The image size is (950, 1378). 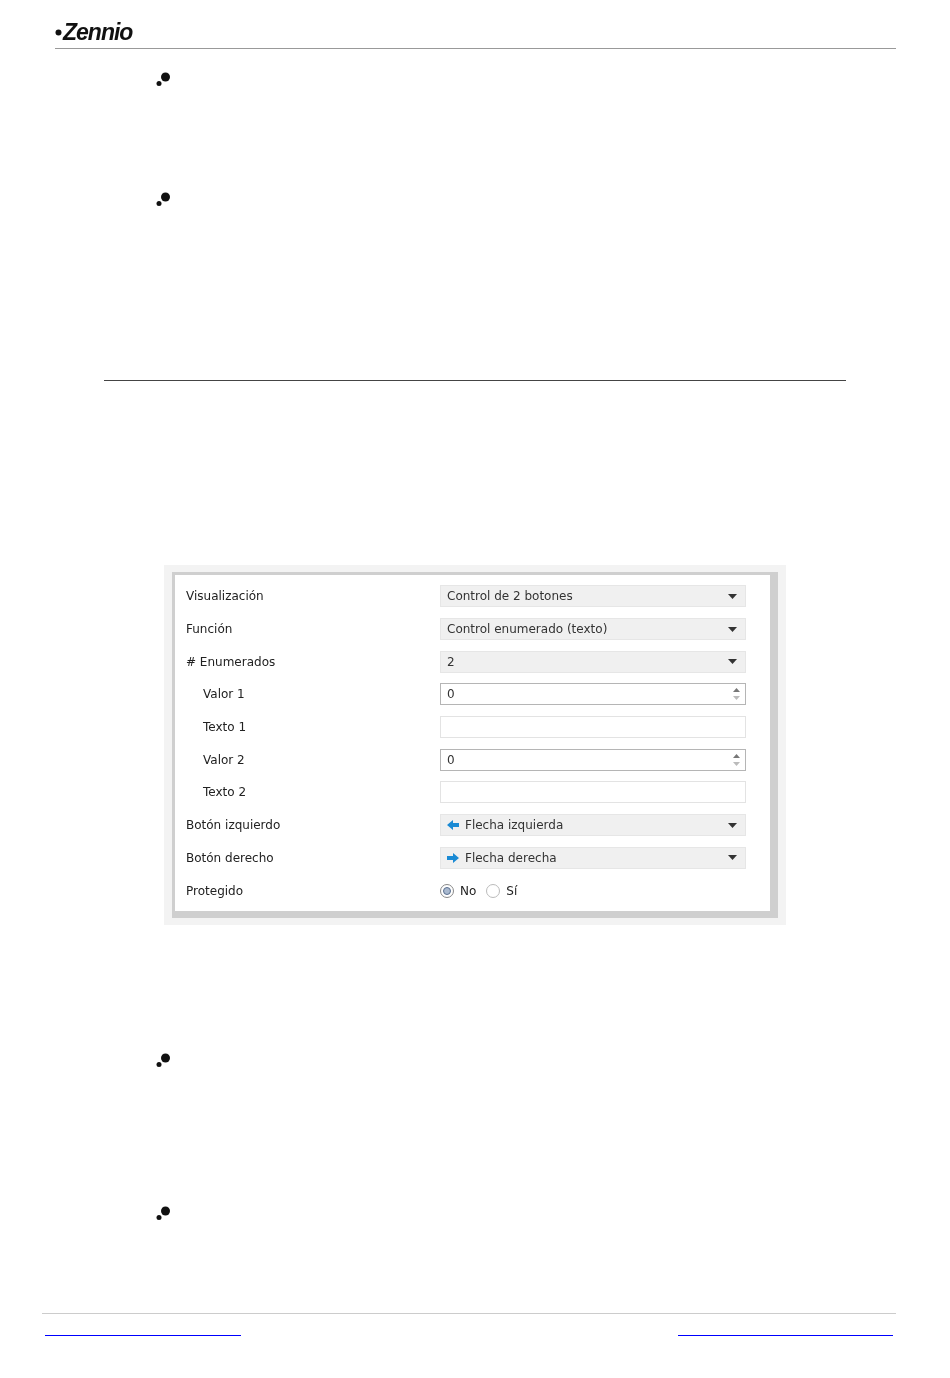 I want to click on field-label: Texto 1, so click(x=225, y=727).